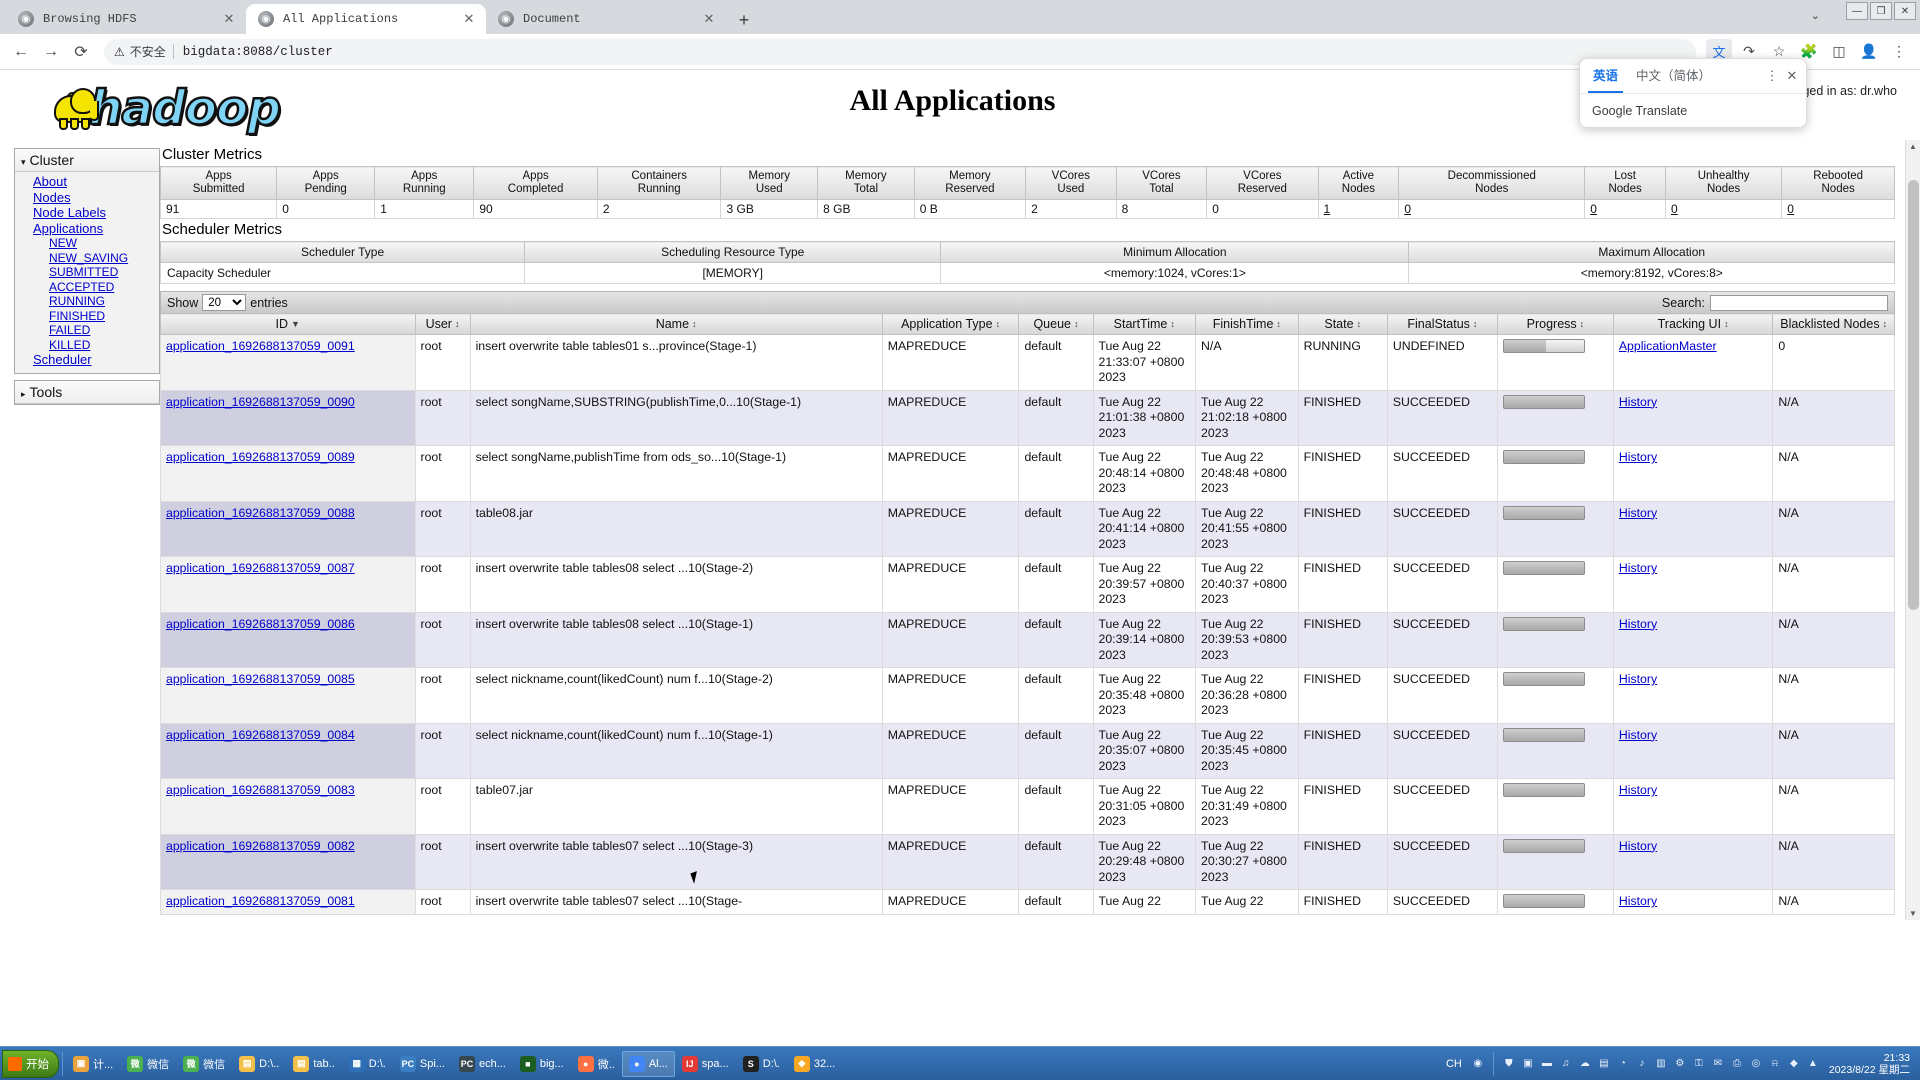 Image resolution: width=1920 pixels, height=1080 pixels. What do you see at coordinates (288, 418) in the screenshot?
I see `cell-id: application_1692688137059_0090` at bounding box center [288, 418].